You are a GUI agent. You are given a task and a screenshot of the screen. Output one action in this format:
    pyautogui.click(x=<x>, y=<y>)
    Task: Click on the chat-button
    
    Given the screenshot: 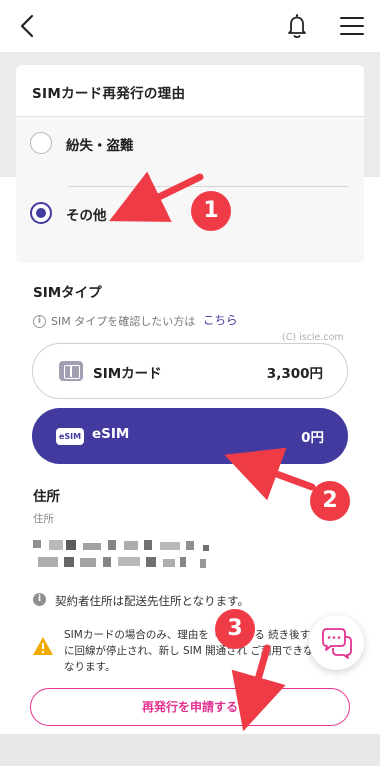 What is the action you would take?
    pyautogui.click(x=336, y=642)
    